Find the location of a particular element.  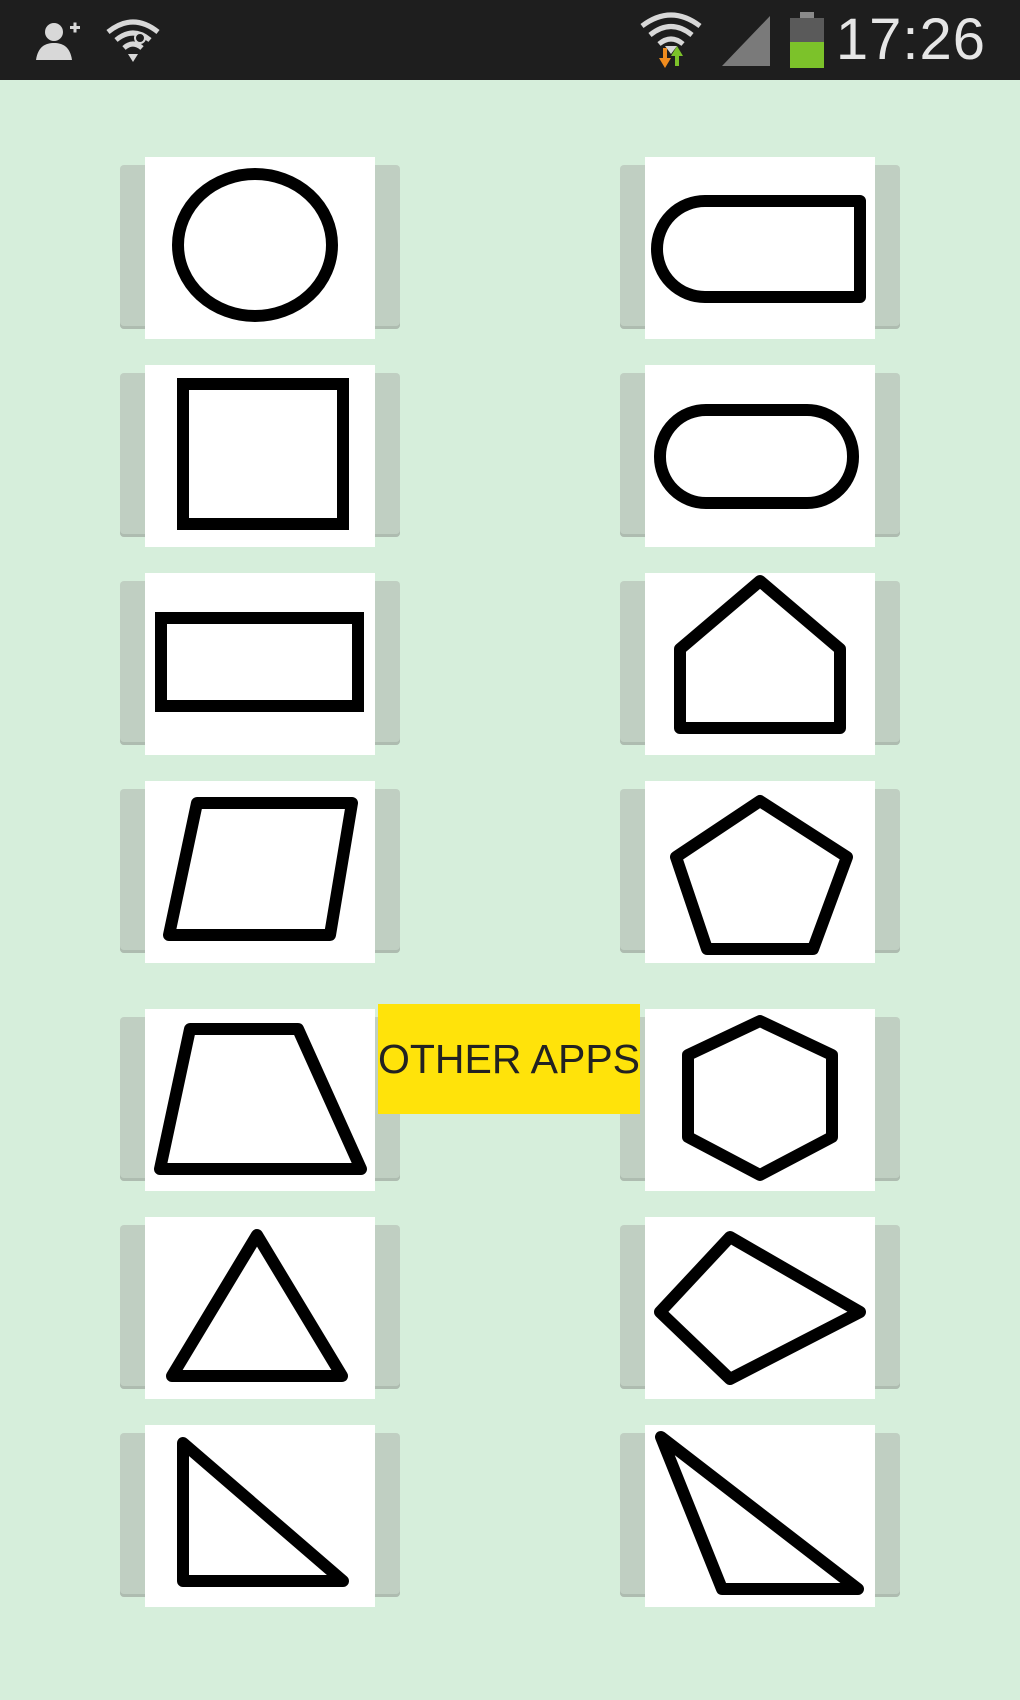

status-bar: 17:26 is located at coordinates (510, 40).